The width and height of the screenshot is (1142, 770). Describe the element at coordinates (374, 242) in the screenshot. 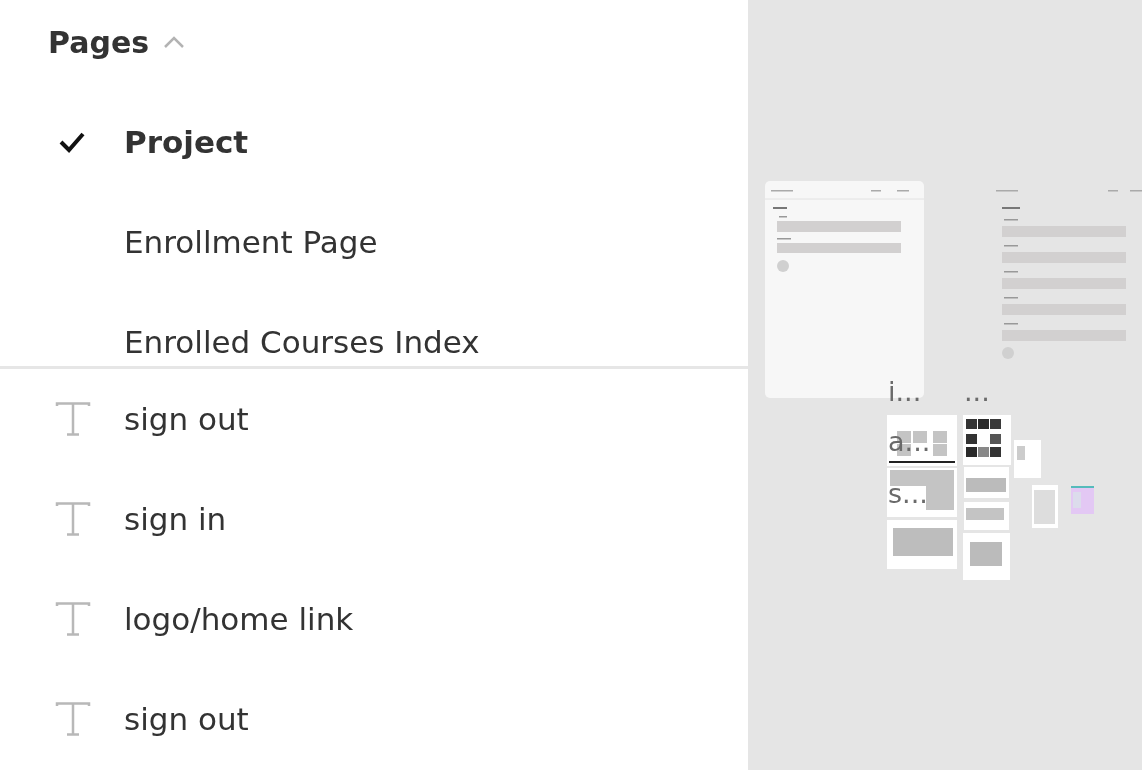

I see `page-item: Enrollment Page` at that location.